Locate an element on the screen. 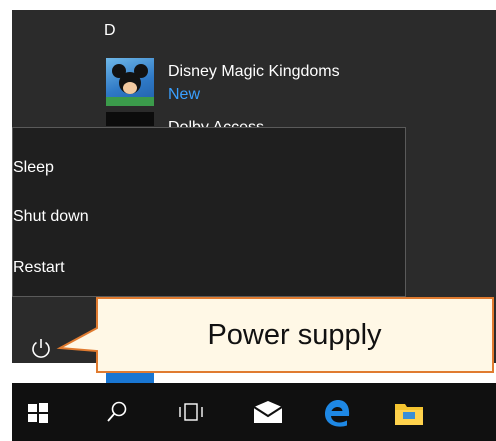  search-icon is located at coordinates (117, 412).